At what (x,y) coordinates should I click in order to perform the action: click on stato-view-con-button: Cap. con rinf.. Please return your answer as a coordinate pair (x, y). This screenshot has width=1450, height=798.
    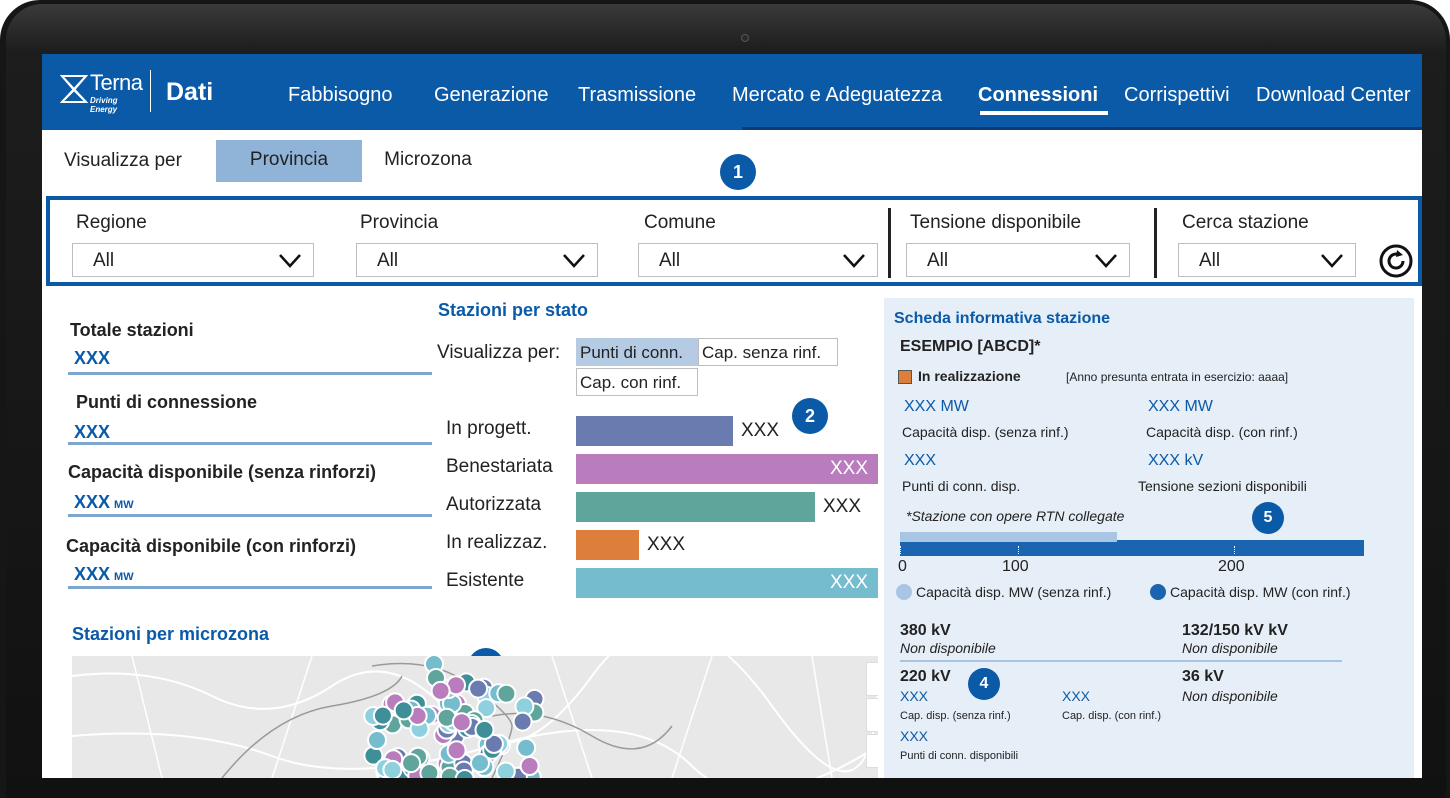
    Looking at the image, I should click on (637, 382).